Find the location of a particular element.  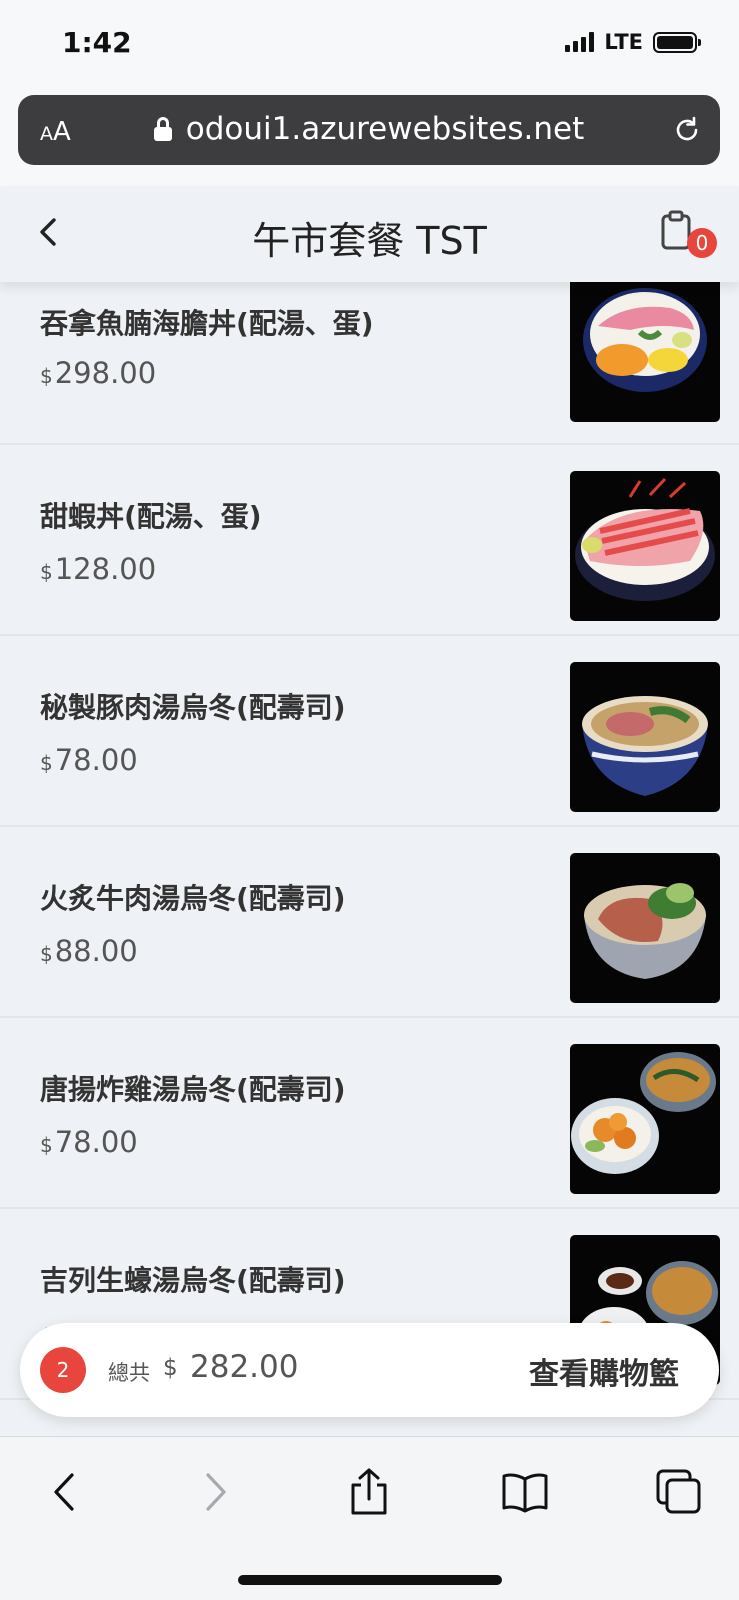

page-header: 午市套餐 TST 0 is located at coordinates (369, 234).